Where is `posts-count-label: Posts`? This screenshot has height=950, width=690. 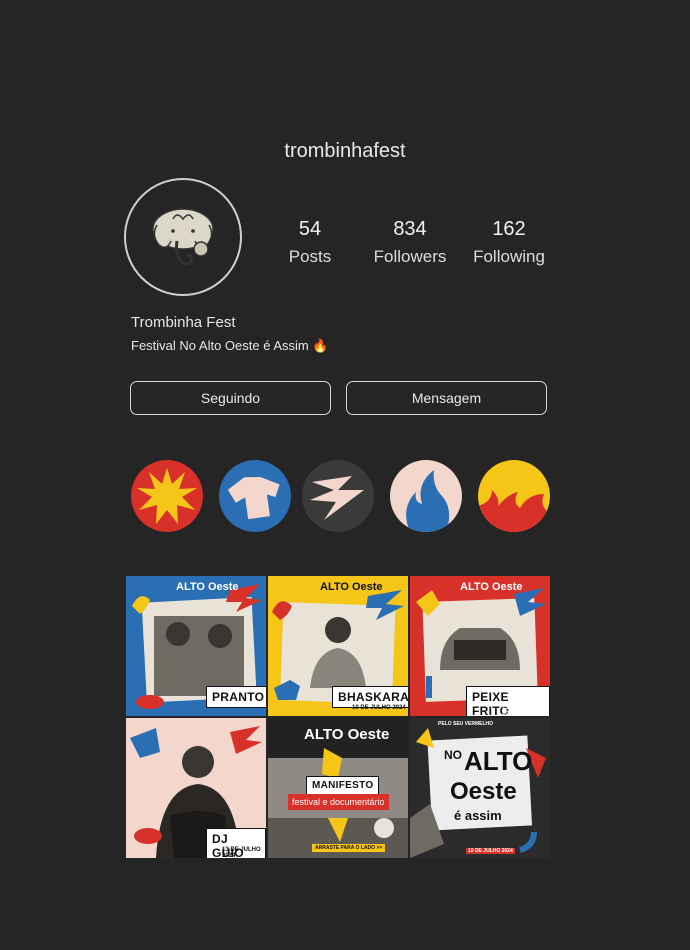 posts-count-label: Posts is located at coordinates (310, 256).